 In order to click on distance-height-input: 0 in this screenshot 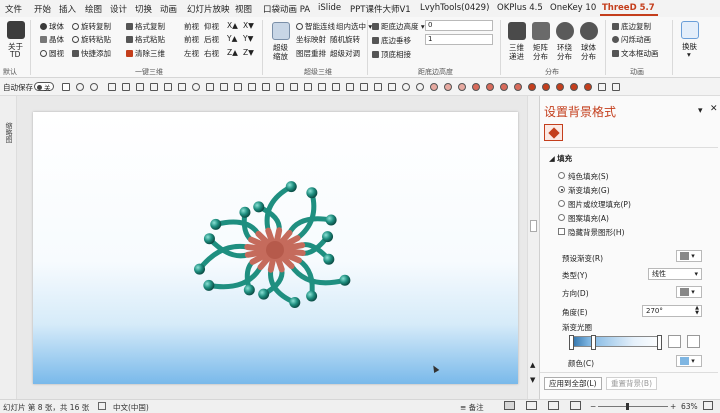, I will do `click(459, 25)`.